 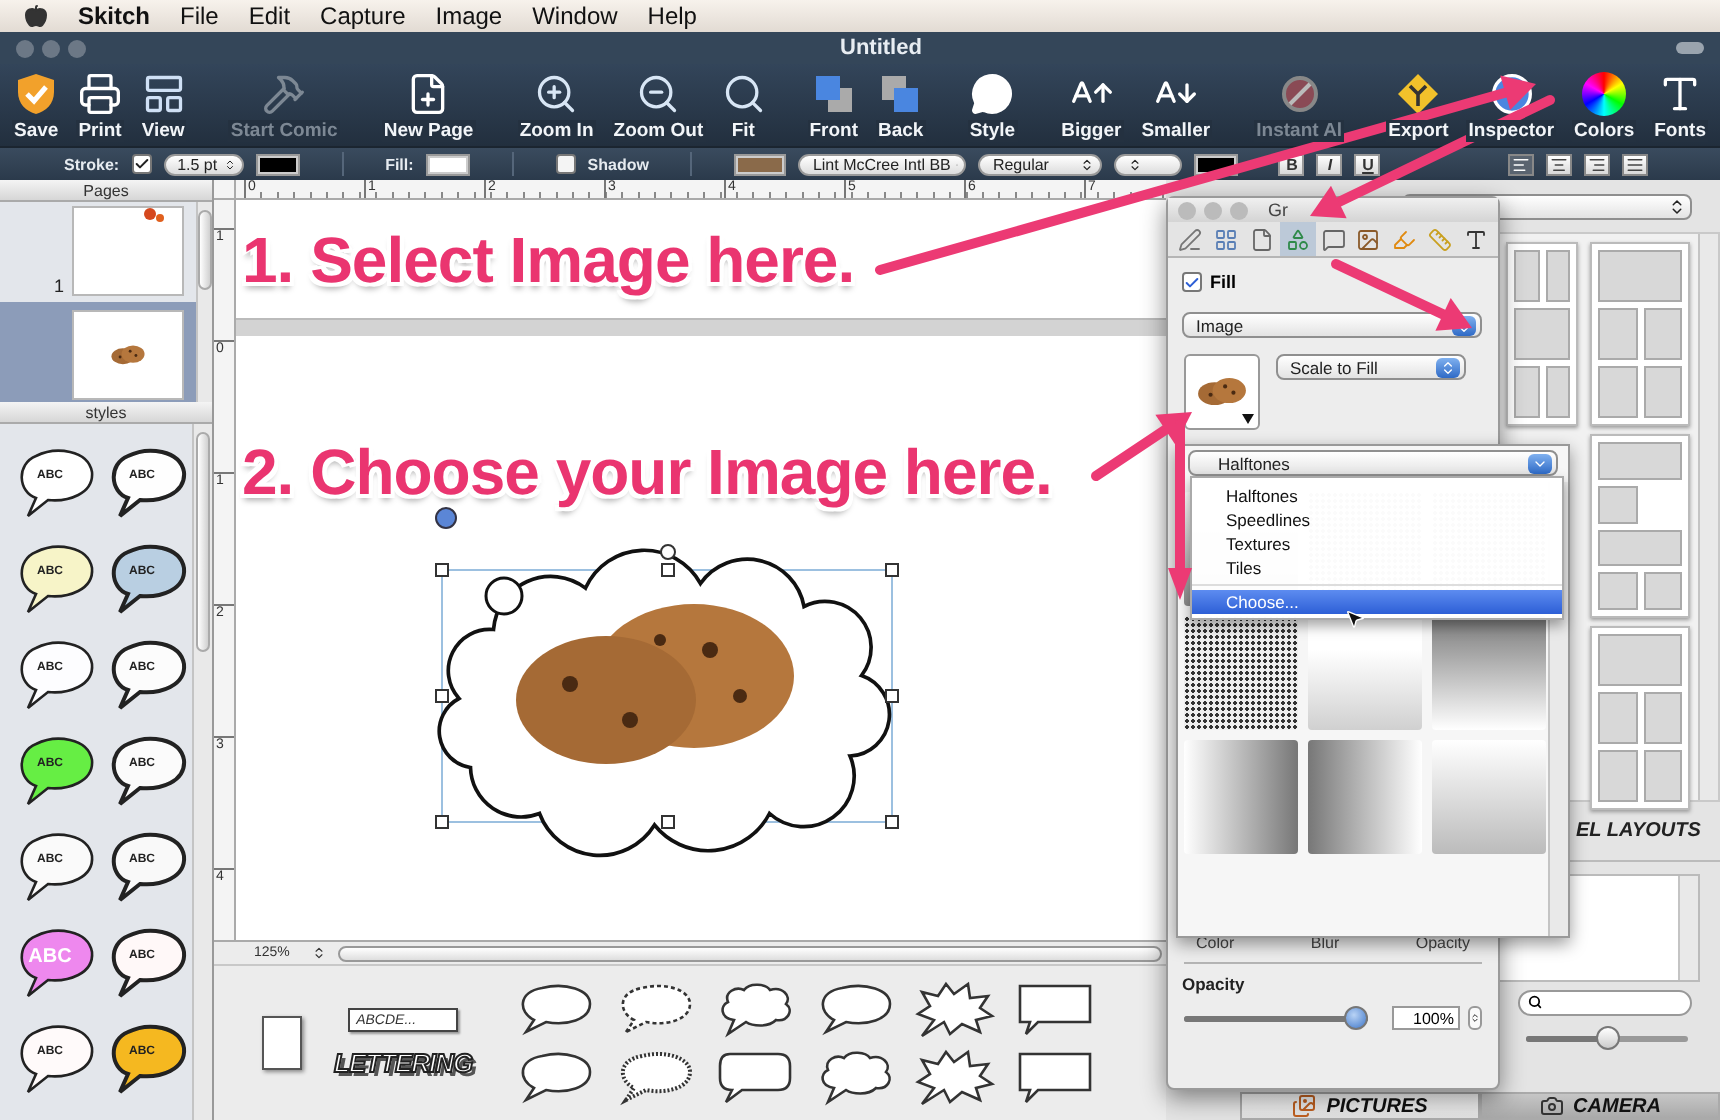 I want to click on menu-item: Edit, so click(x=269, y=16).